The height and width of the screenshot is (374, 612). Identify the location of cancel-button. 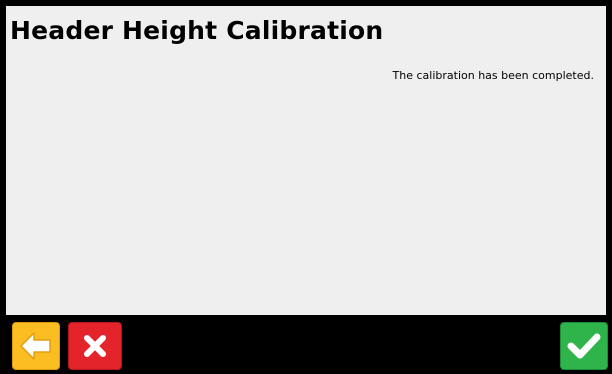
(95, 346).